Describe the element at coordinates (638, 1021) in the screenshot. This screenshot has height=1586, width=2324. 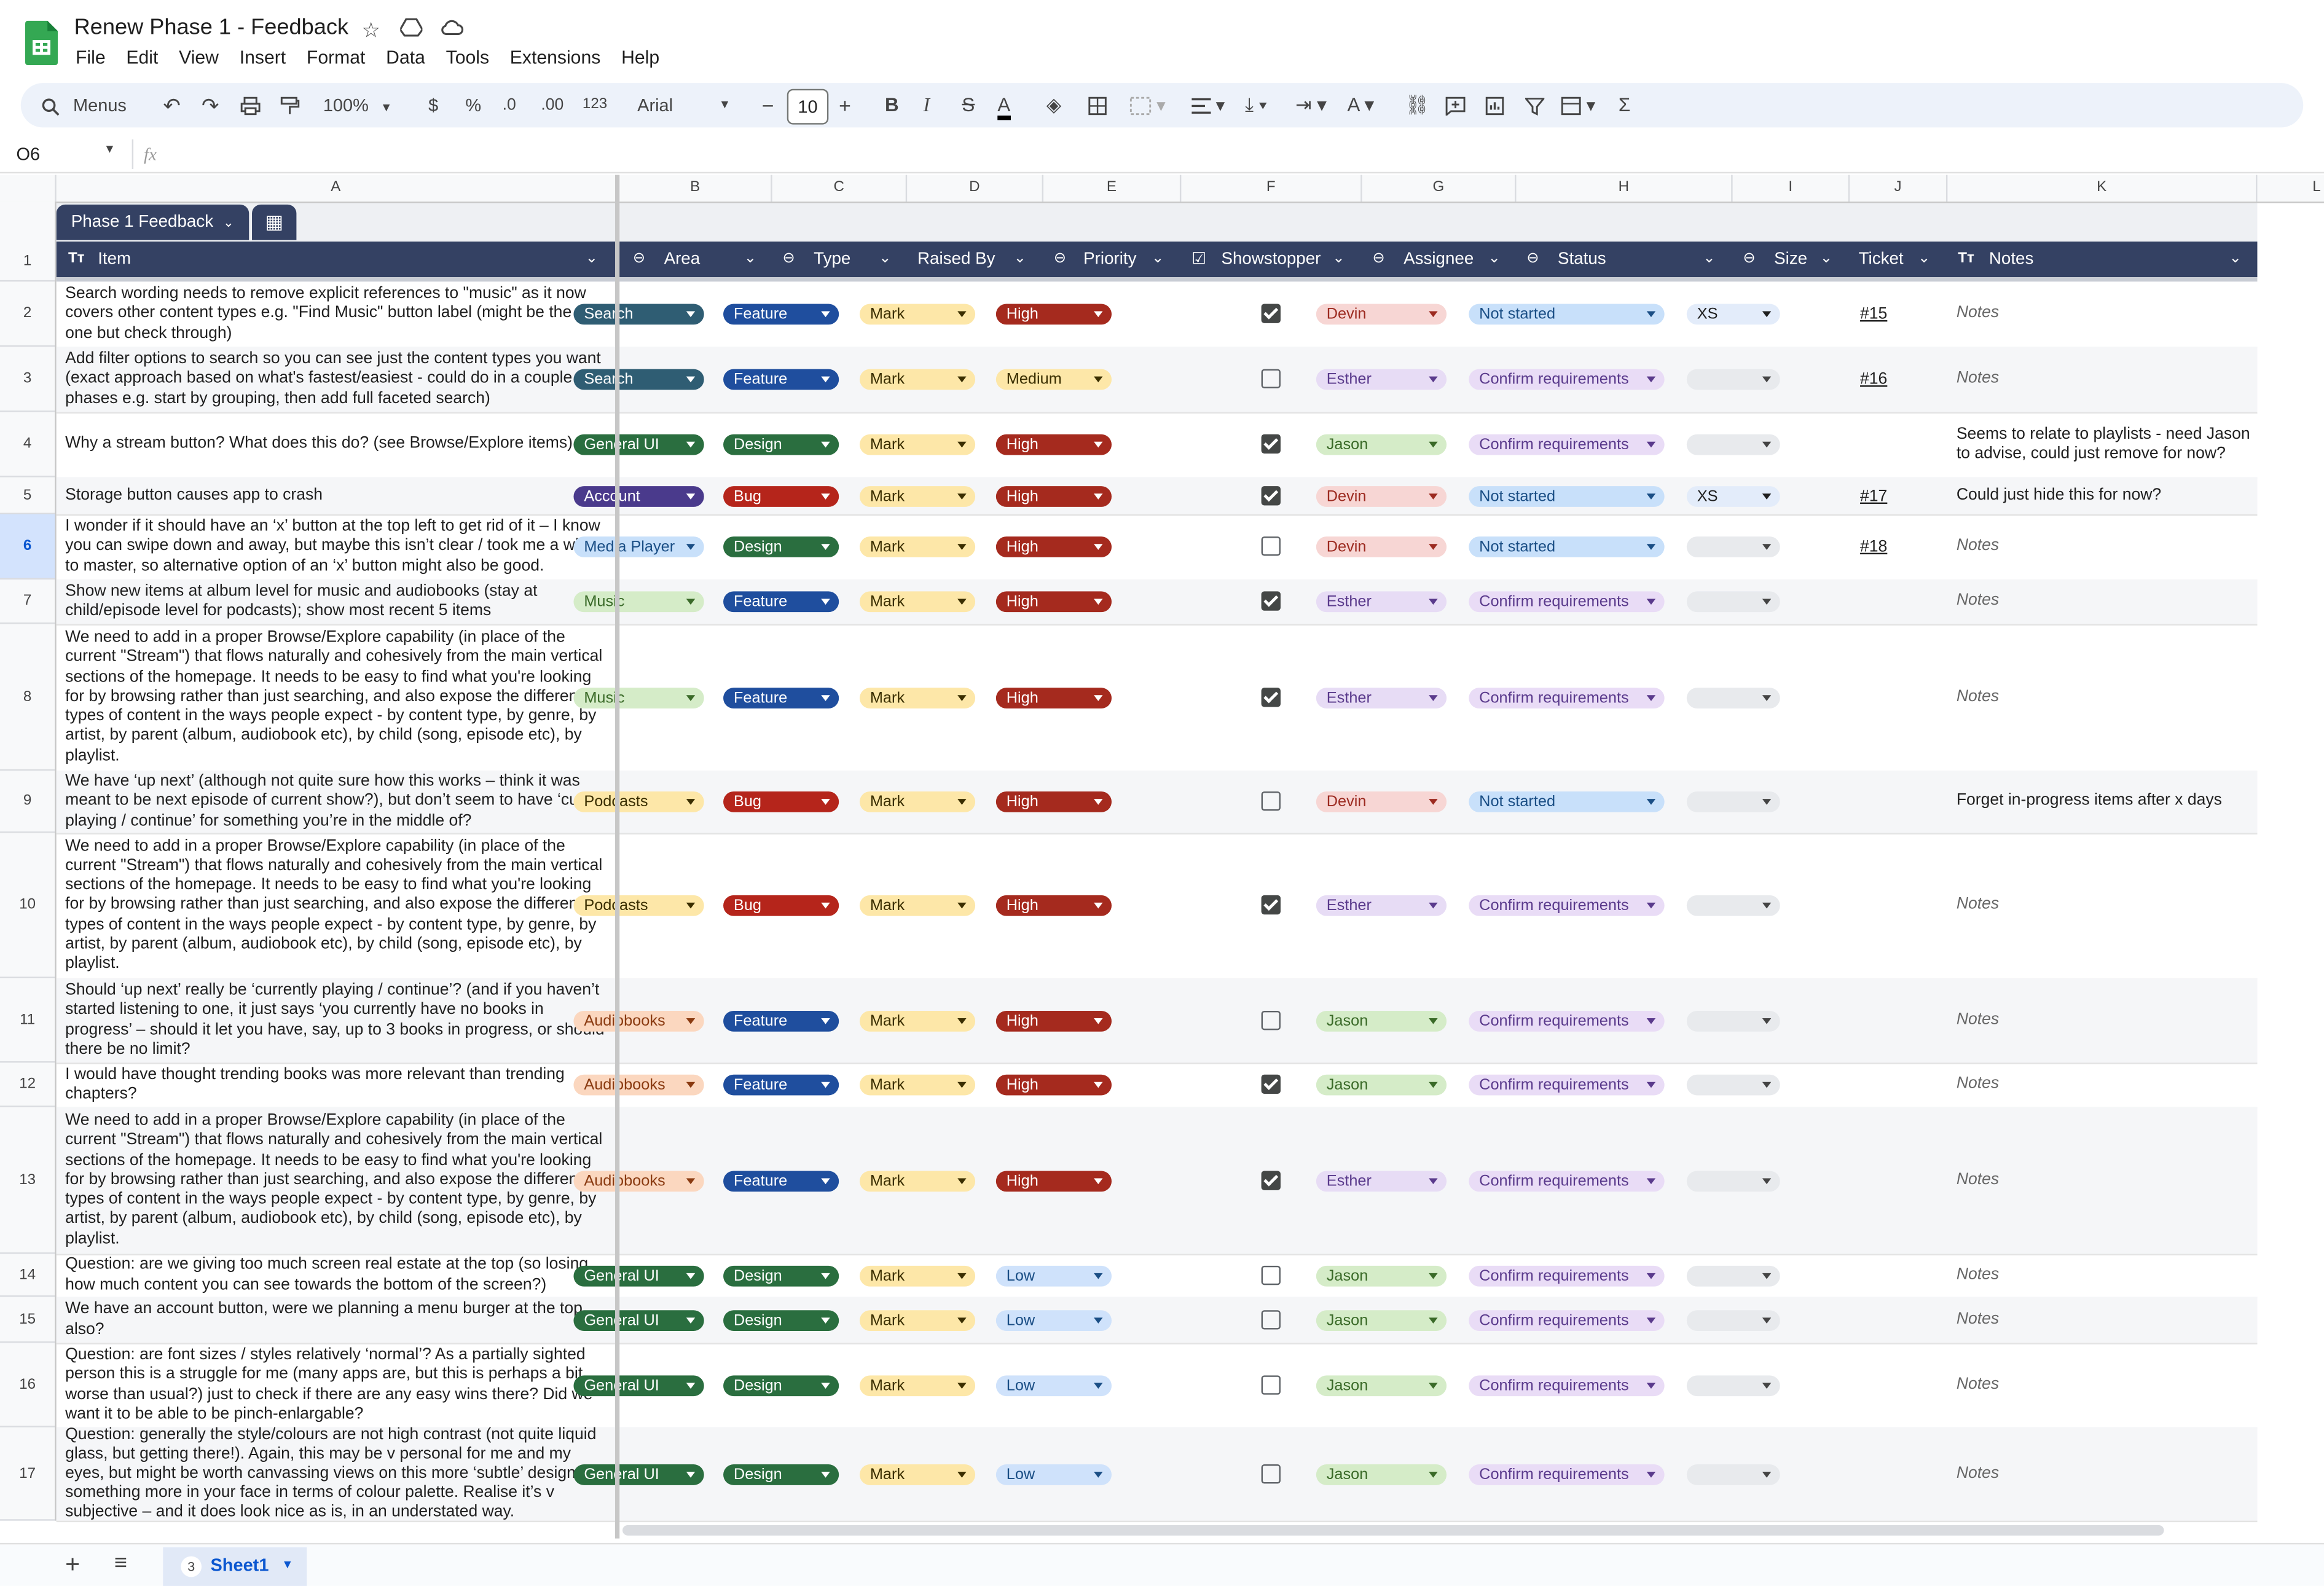
I see `area-chip: Audiobooks` at that location.